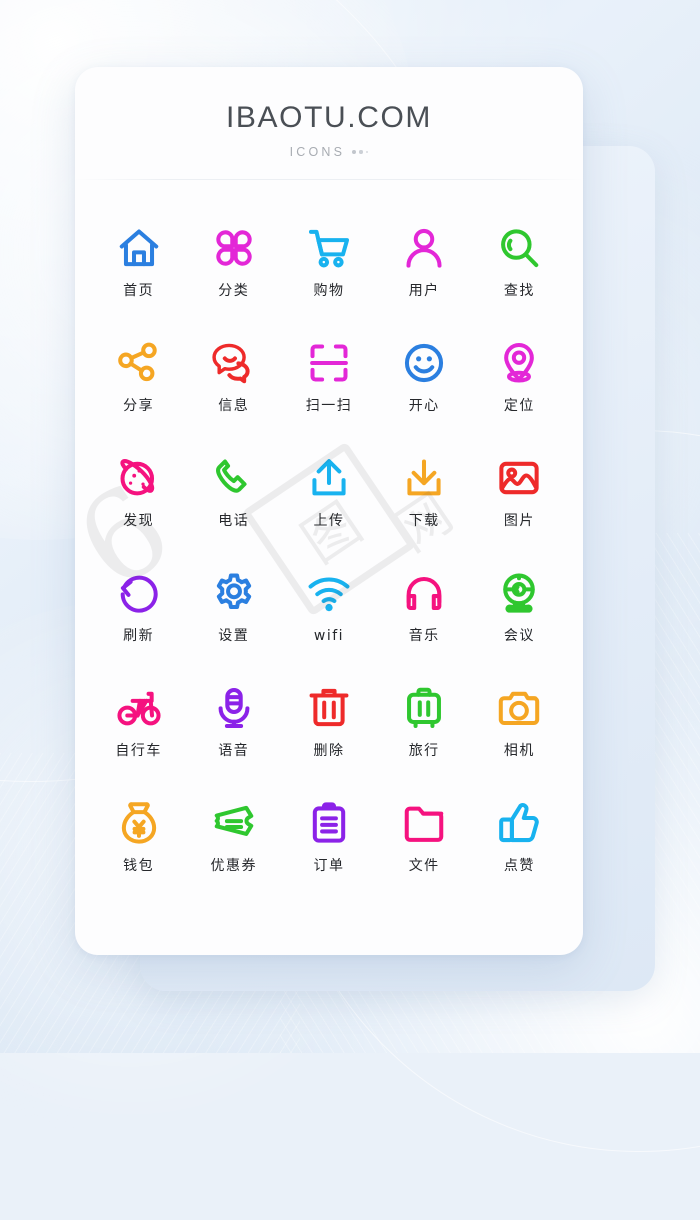  I want to click on icon-cell-search: 查找, so click(519, 266).